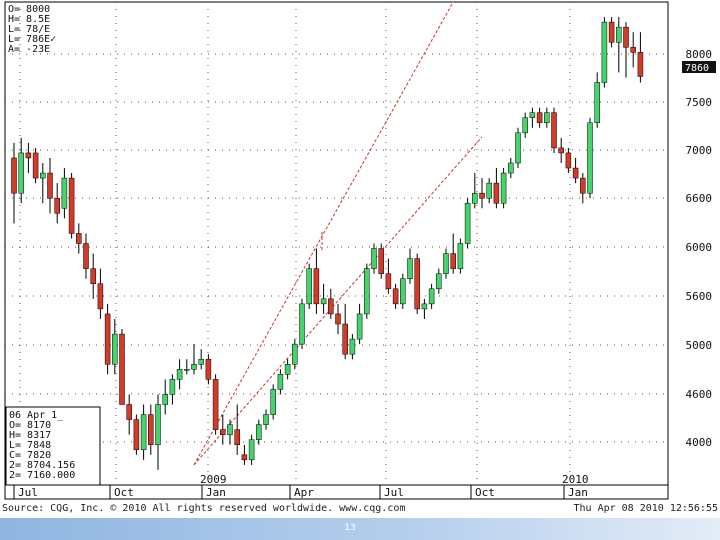  I want to click on year-label: 2010, so click(575, 479).